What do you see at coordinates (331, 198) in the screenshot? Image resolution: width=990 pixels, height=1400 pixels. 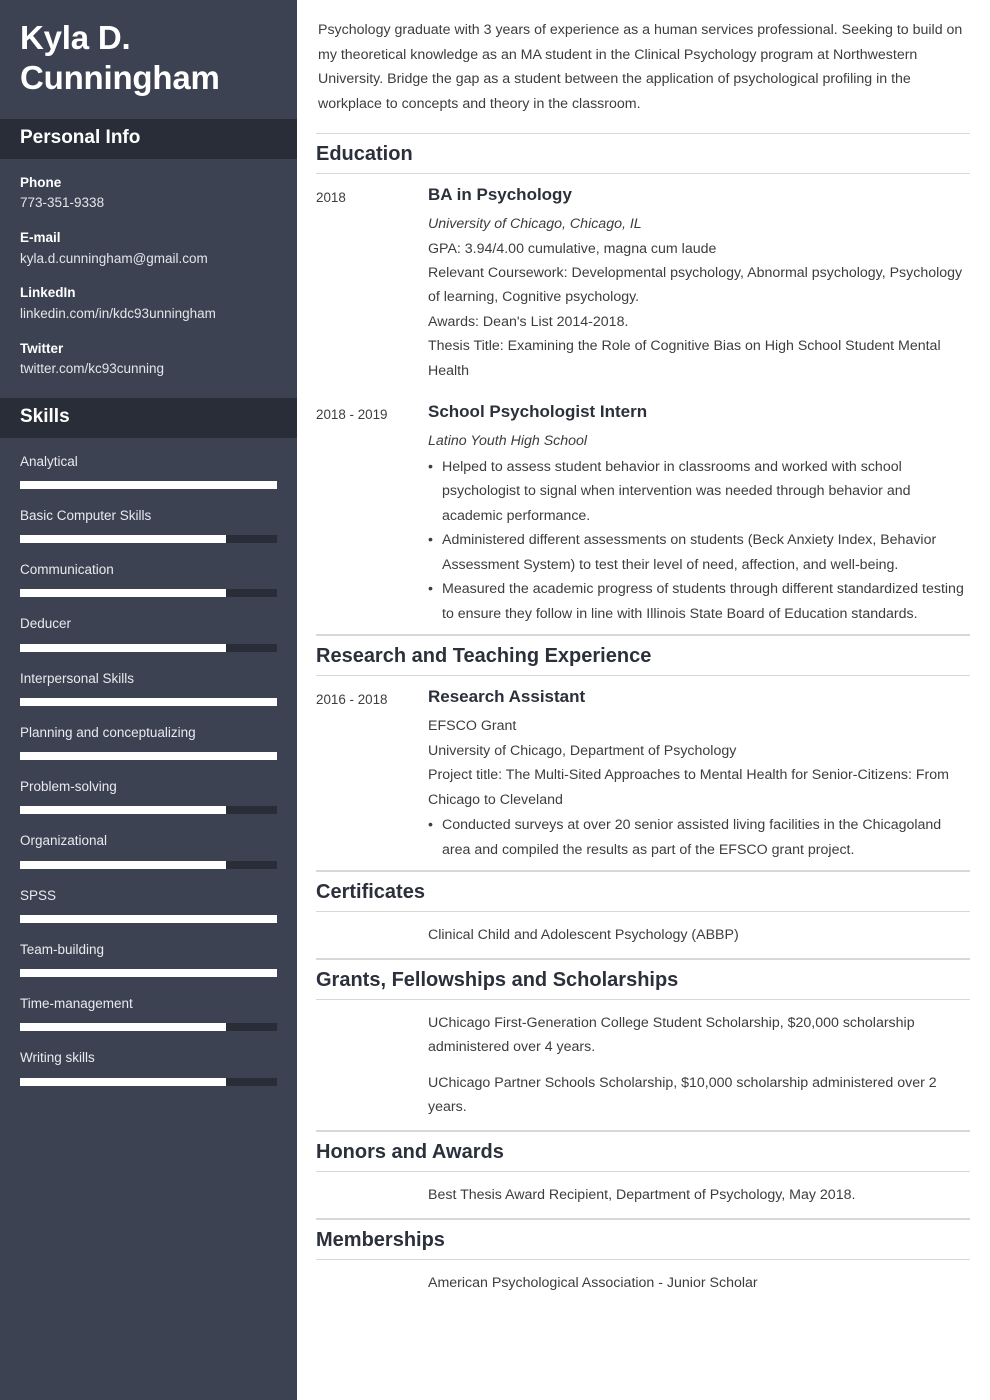 I see `entry-date: 2018` at bounding box center [331, 198].